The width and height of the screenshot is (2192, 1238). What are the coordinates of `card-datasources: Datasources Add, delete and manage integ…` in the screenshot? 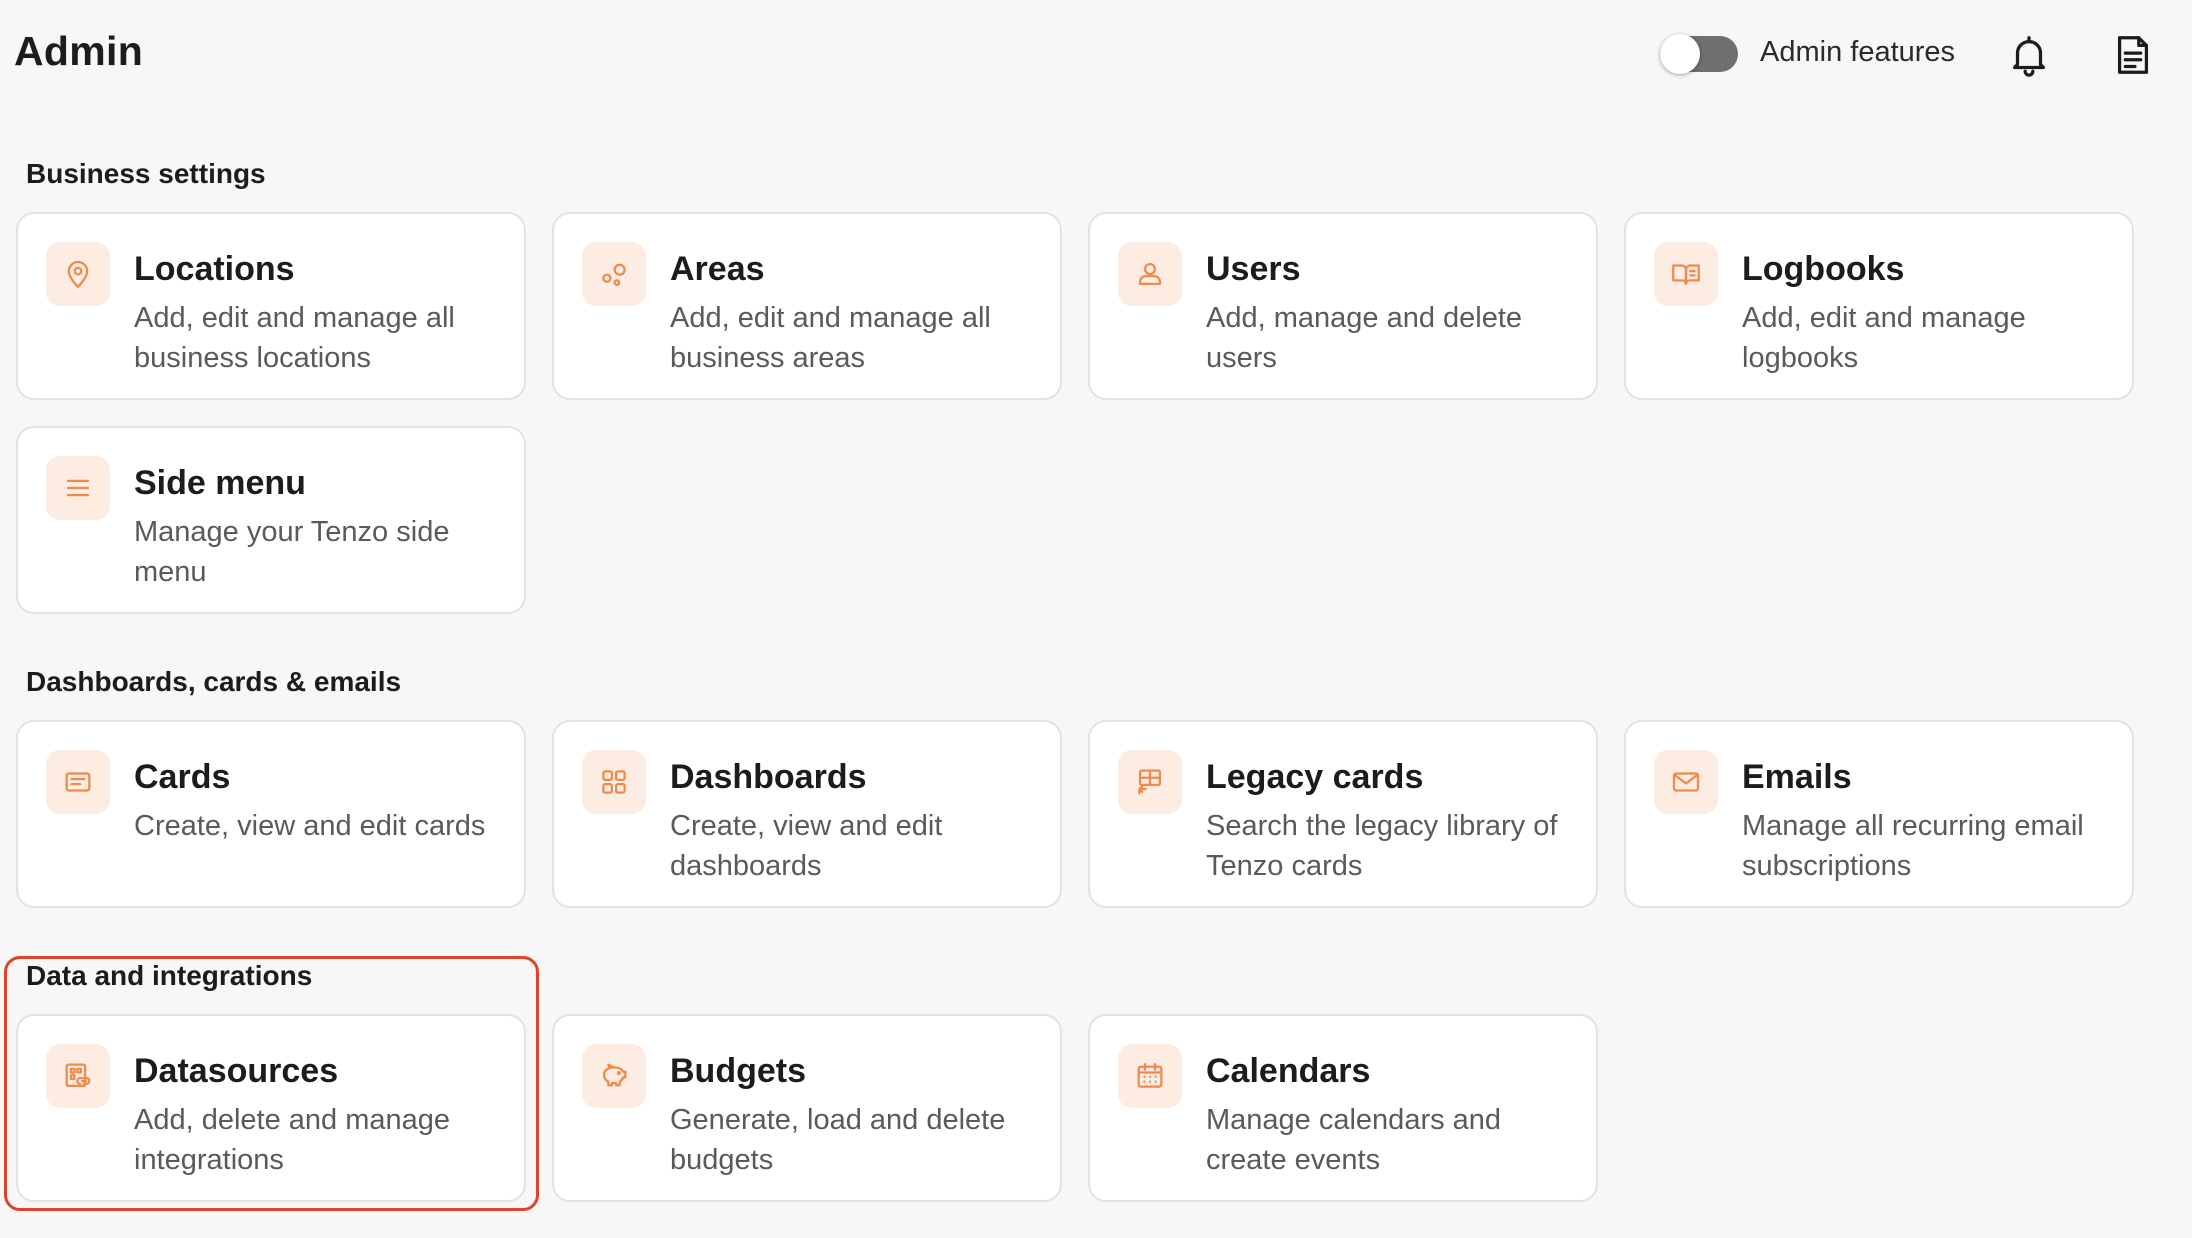 It's located at (271, 1108).